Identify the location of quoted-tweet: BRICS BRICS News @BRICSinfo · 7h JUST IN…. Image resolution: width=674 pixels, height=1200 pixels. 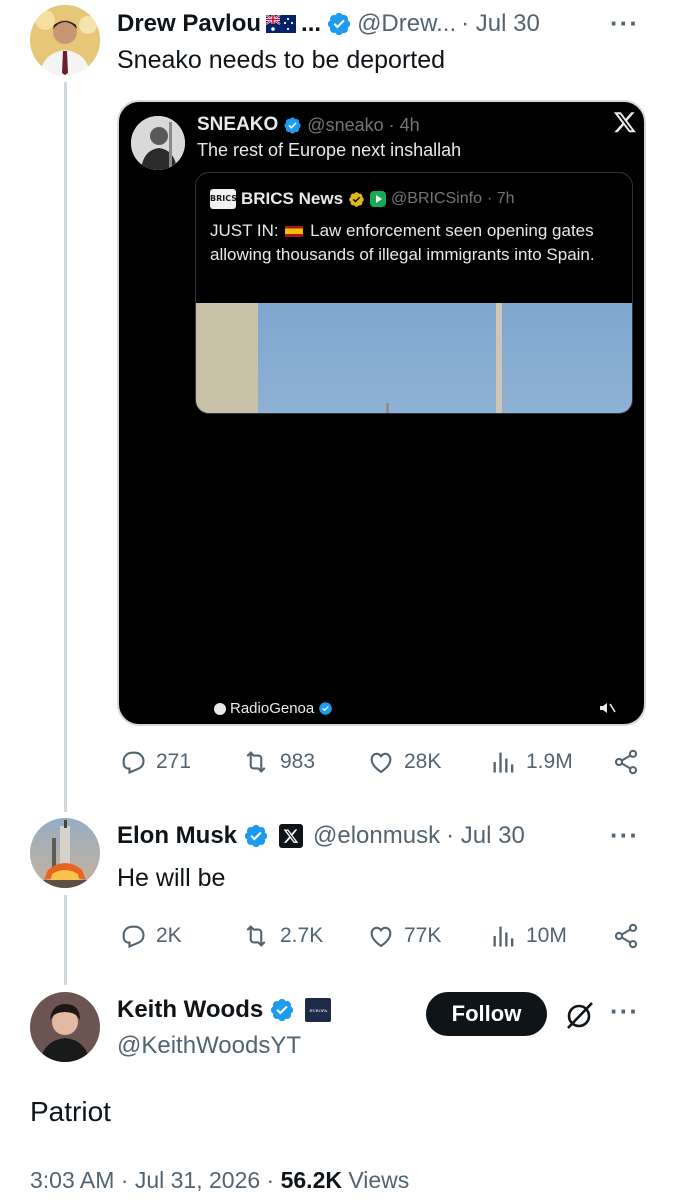
(414, 293).